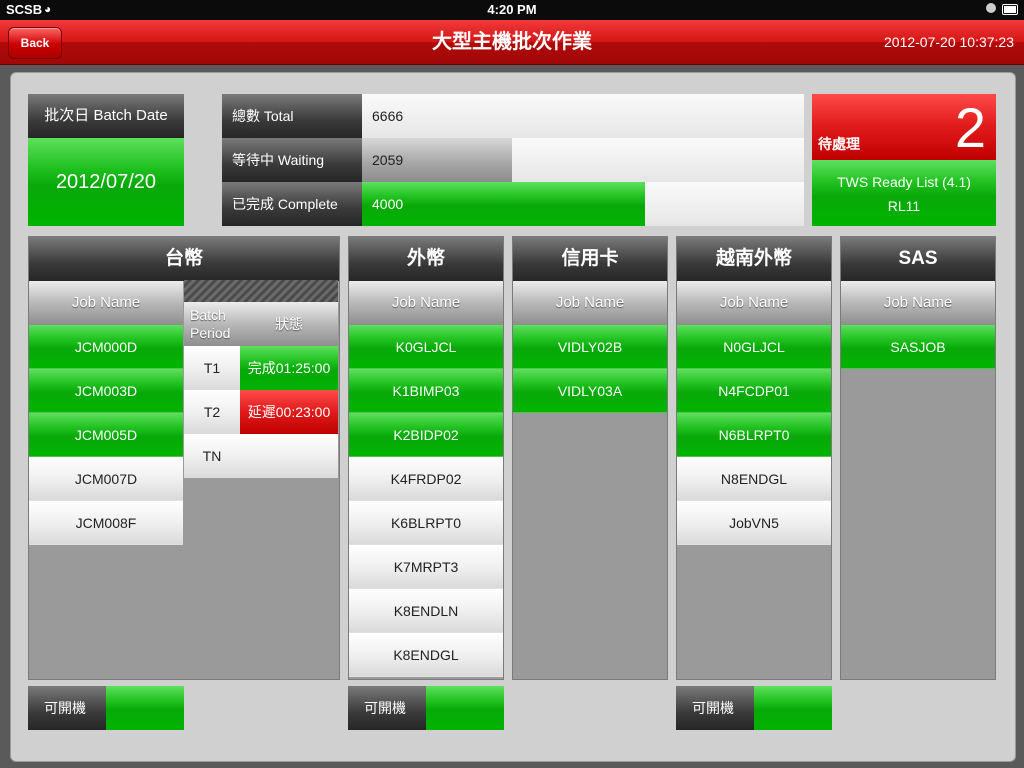 This screenshot has height=768, width=1024. Describe the element at coordinates (106, 116) in the screenshot. I see `batch-date-label: 批次日 Batch Date` at that location.